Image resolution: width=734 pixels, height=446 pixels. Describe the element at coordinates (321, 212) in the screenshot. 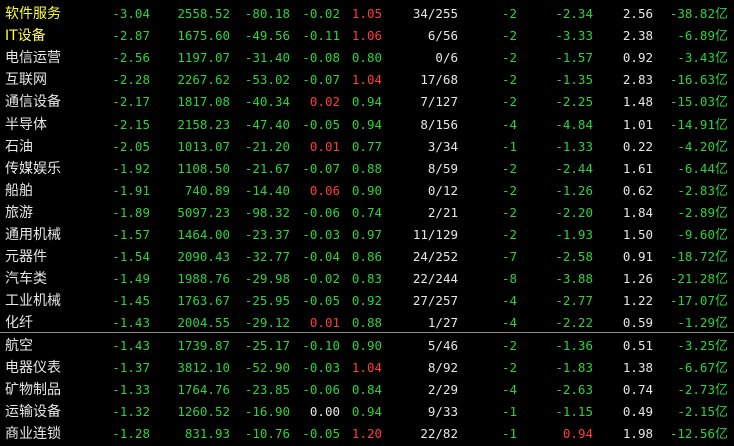

I see `cell-speed: -0.06` at that location.